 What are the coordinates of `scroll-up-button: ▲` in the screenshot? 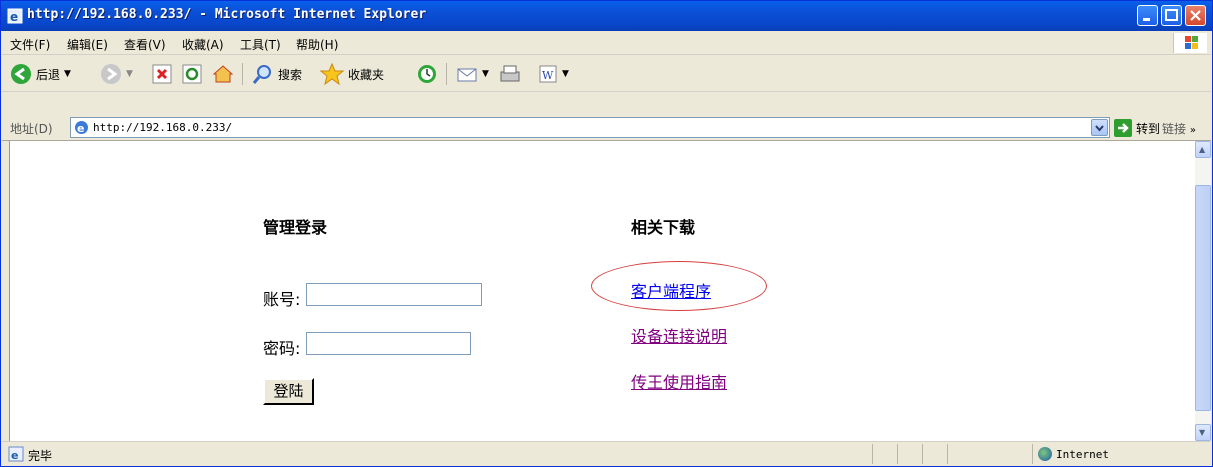 It's located at (1203, 149).